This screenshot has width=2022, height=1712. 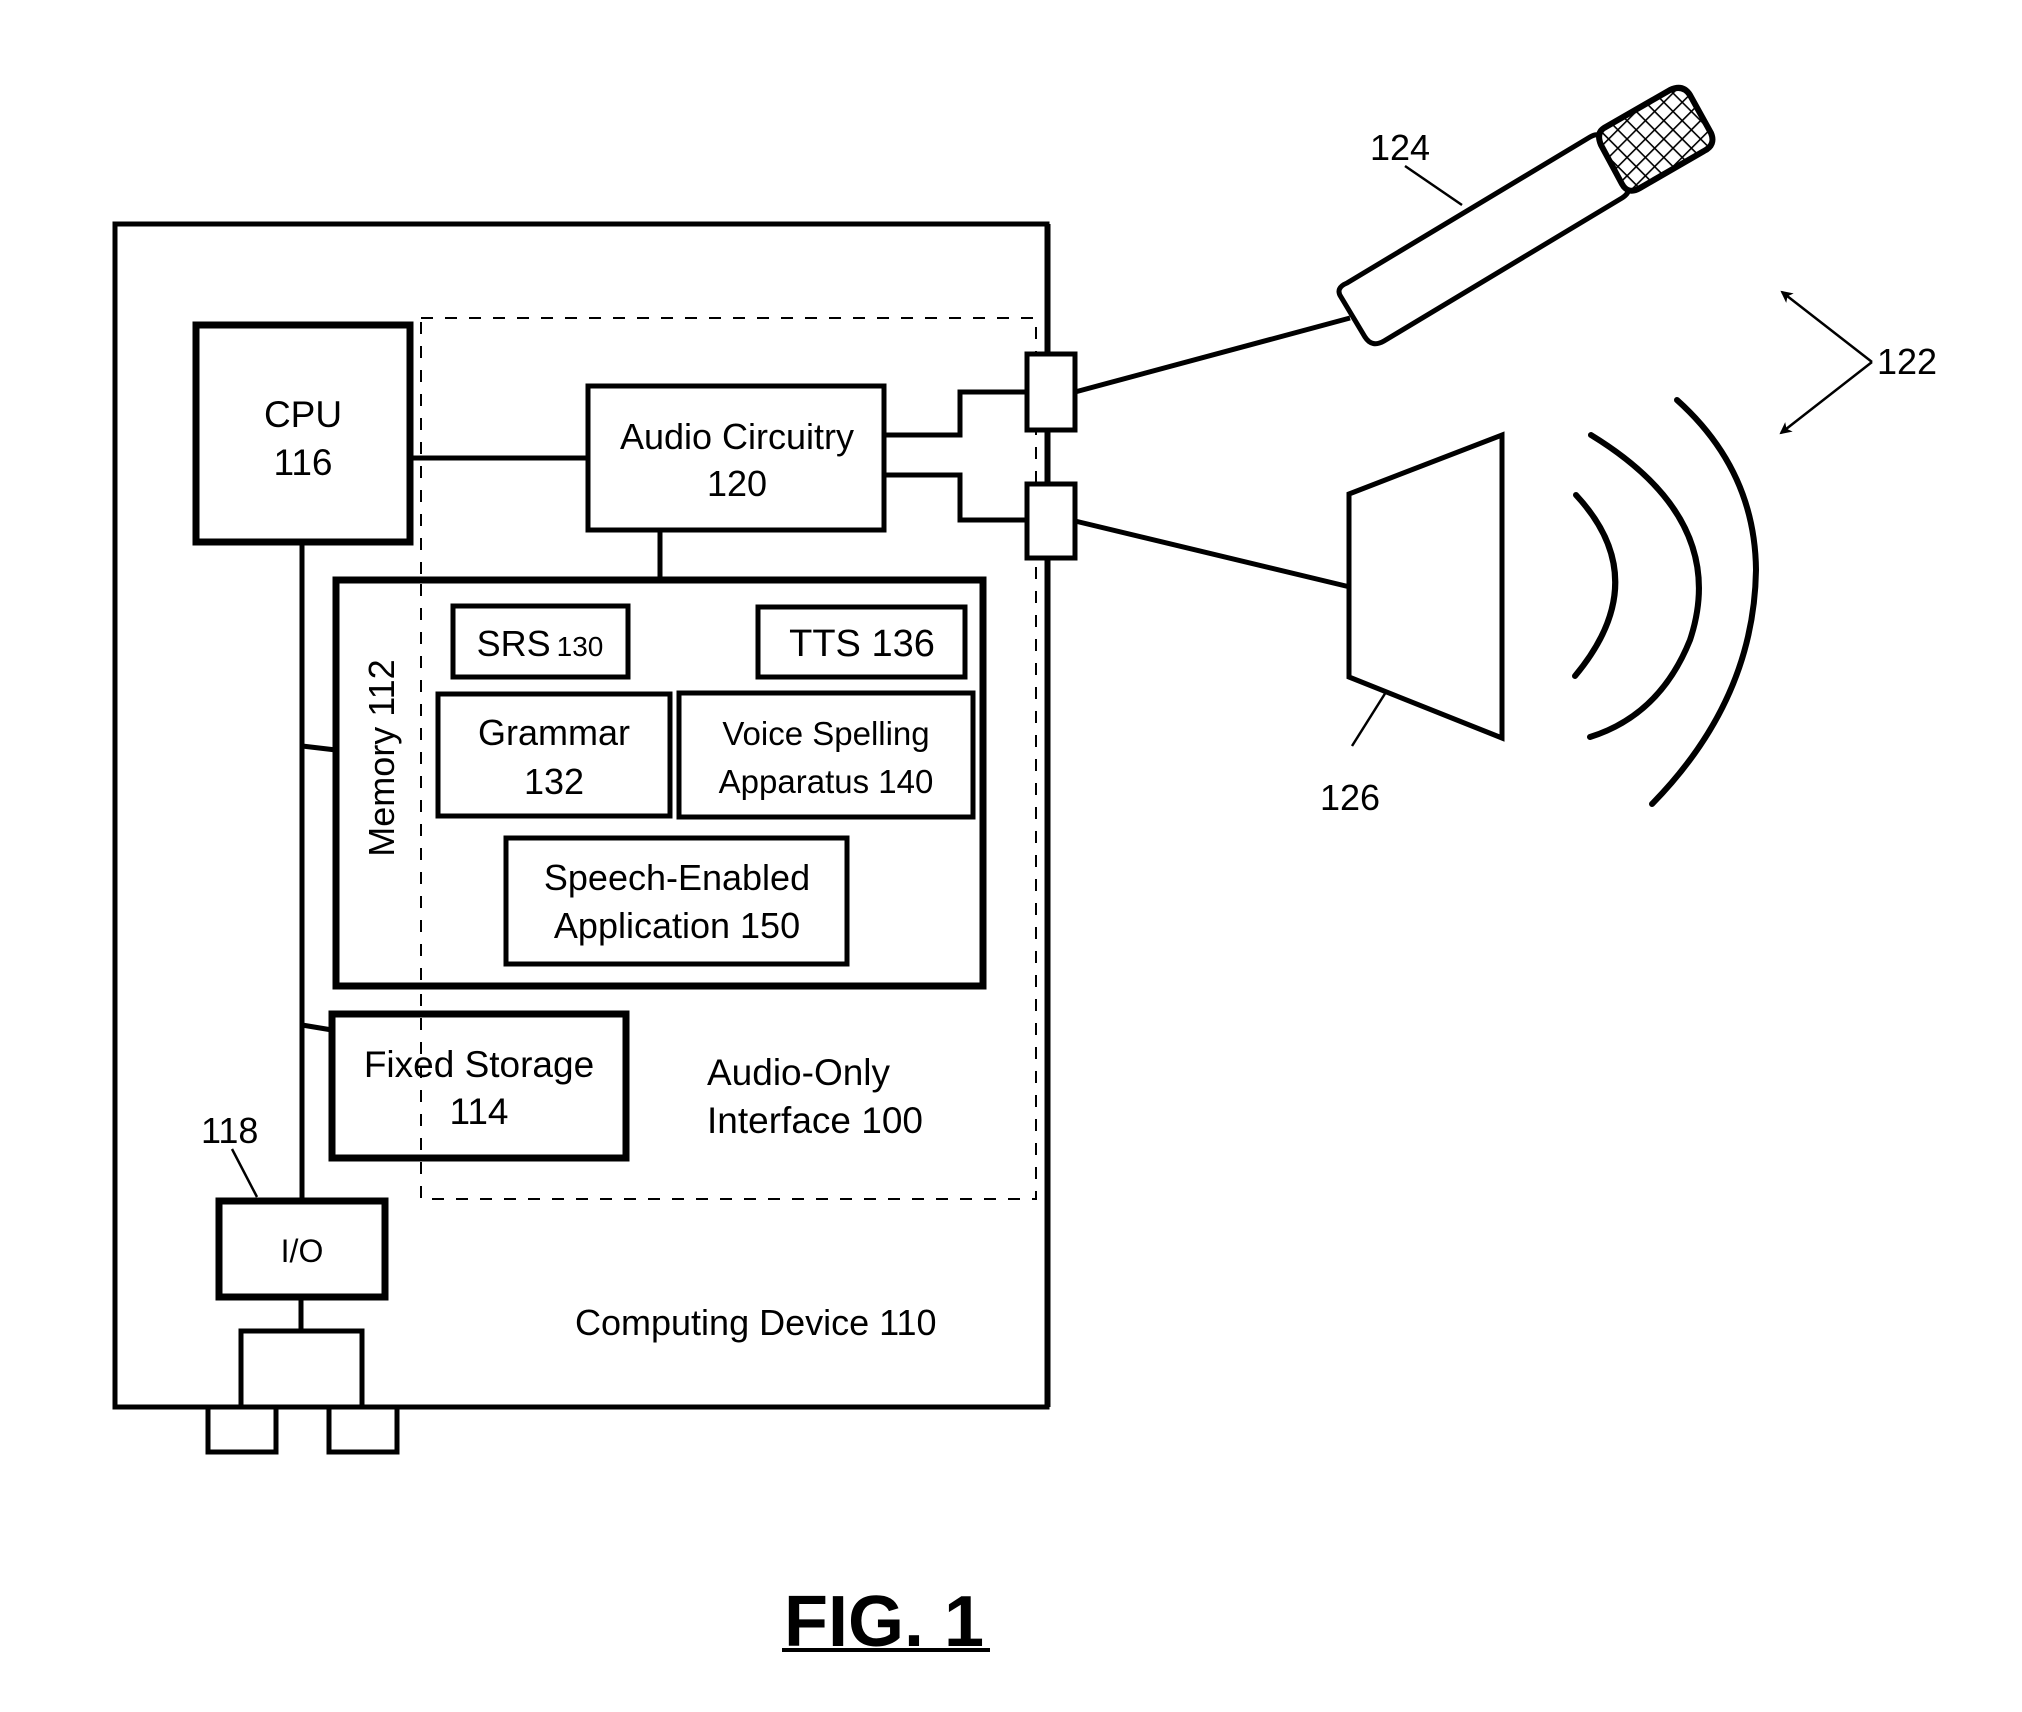 What do you see at coordinates (381, 757) in the screenshot?
I see `memory-label: Memory 112` at bounding box center [381, 757].